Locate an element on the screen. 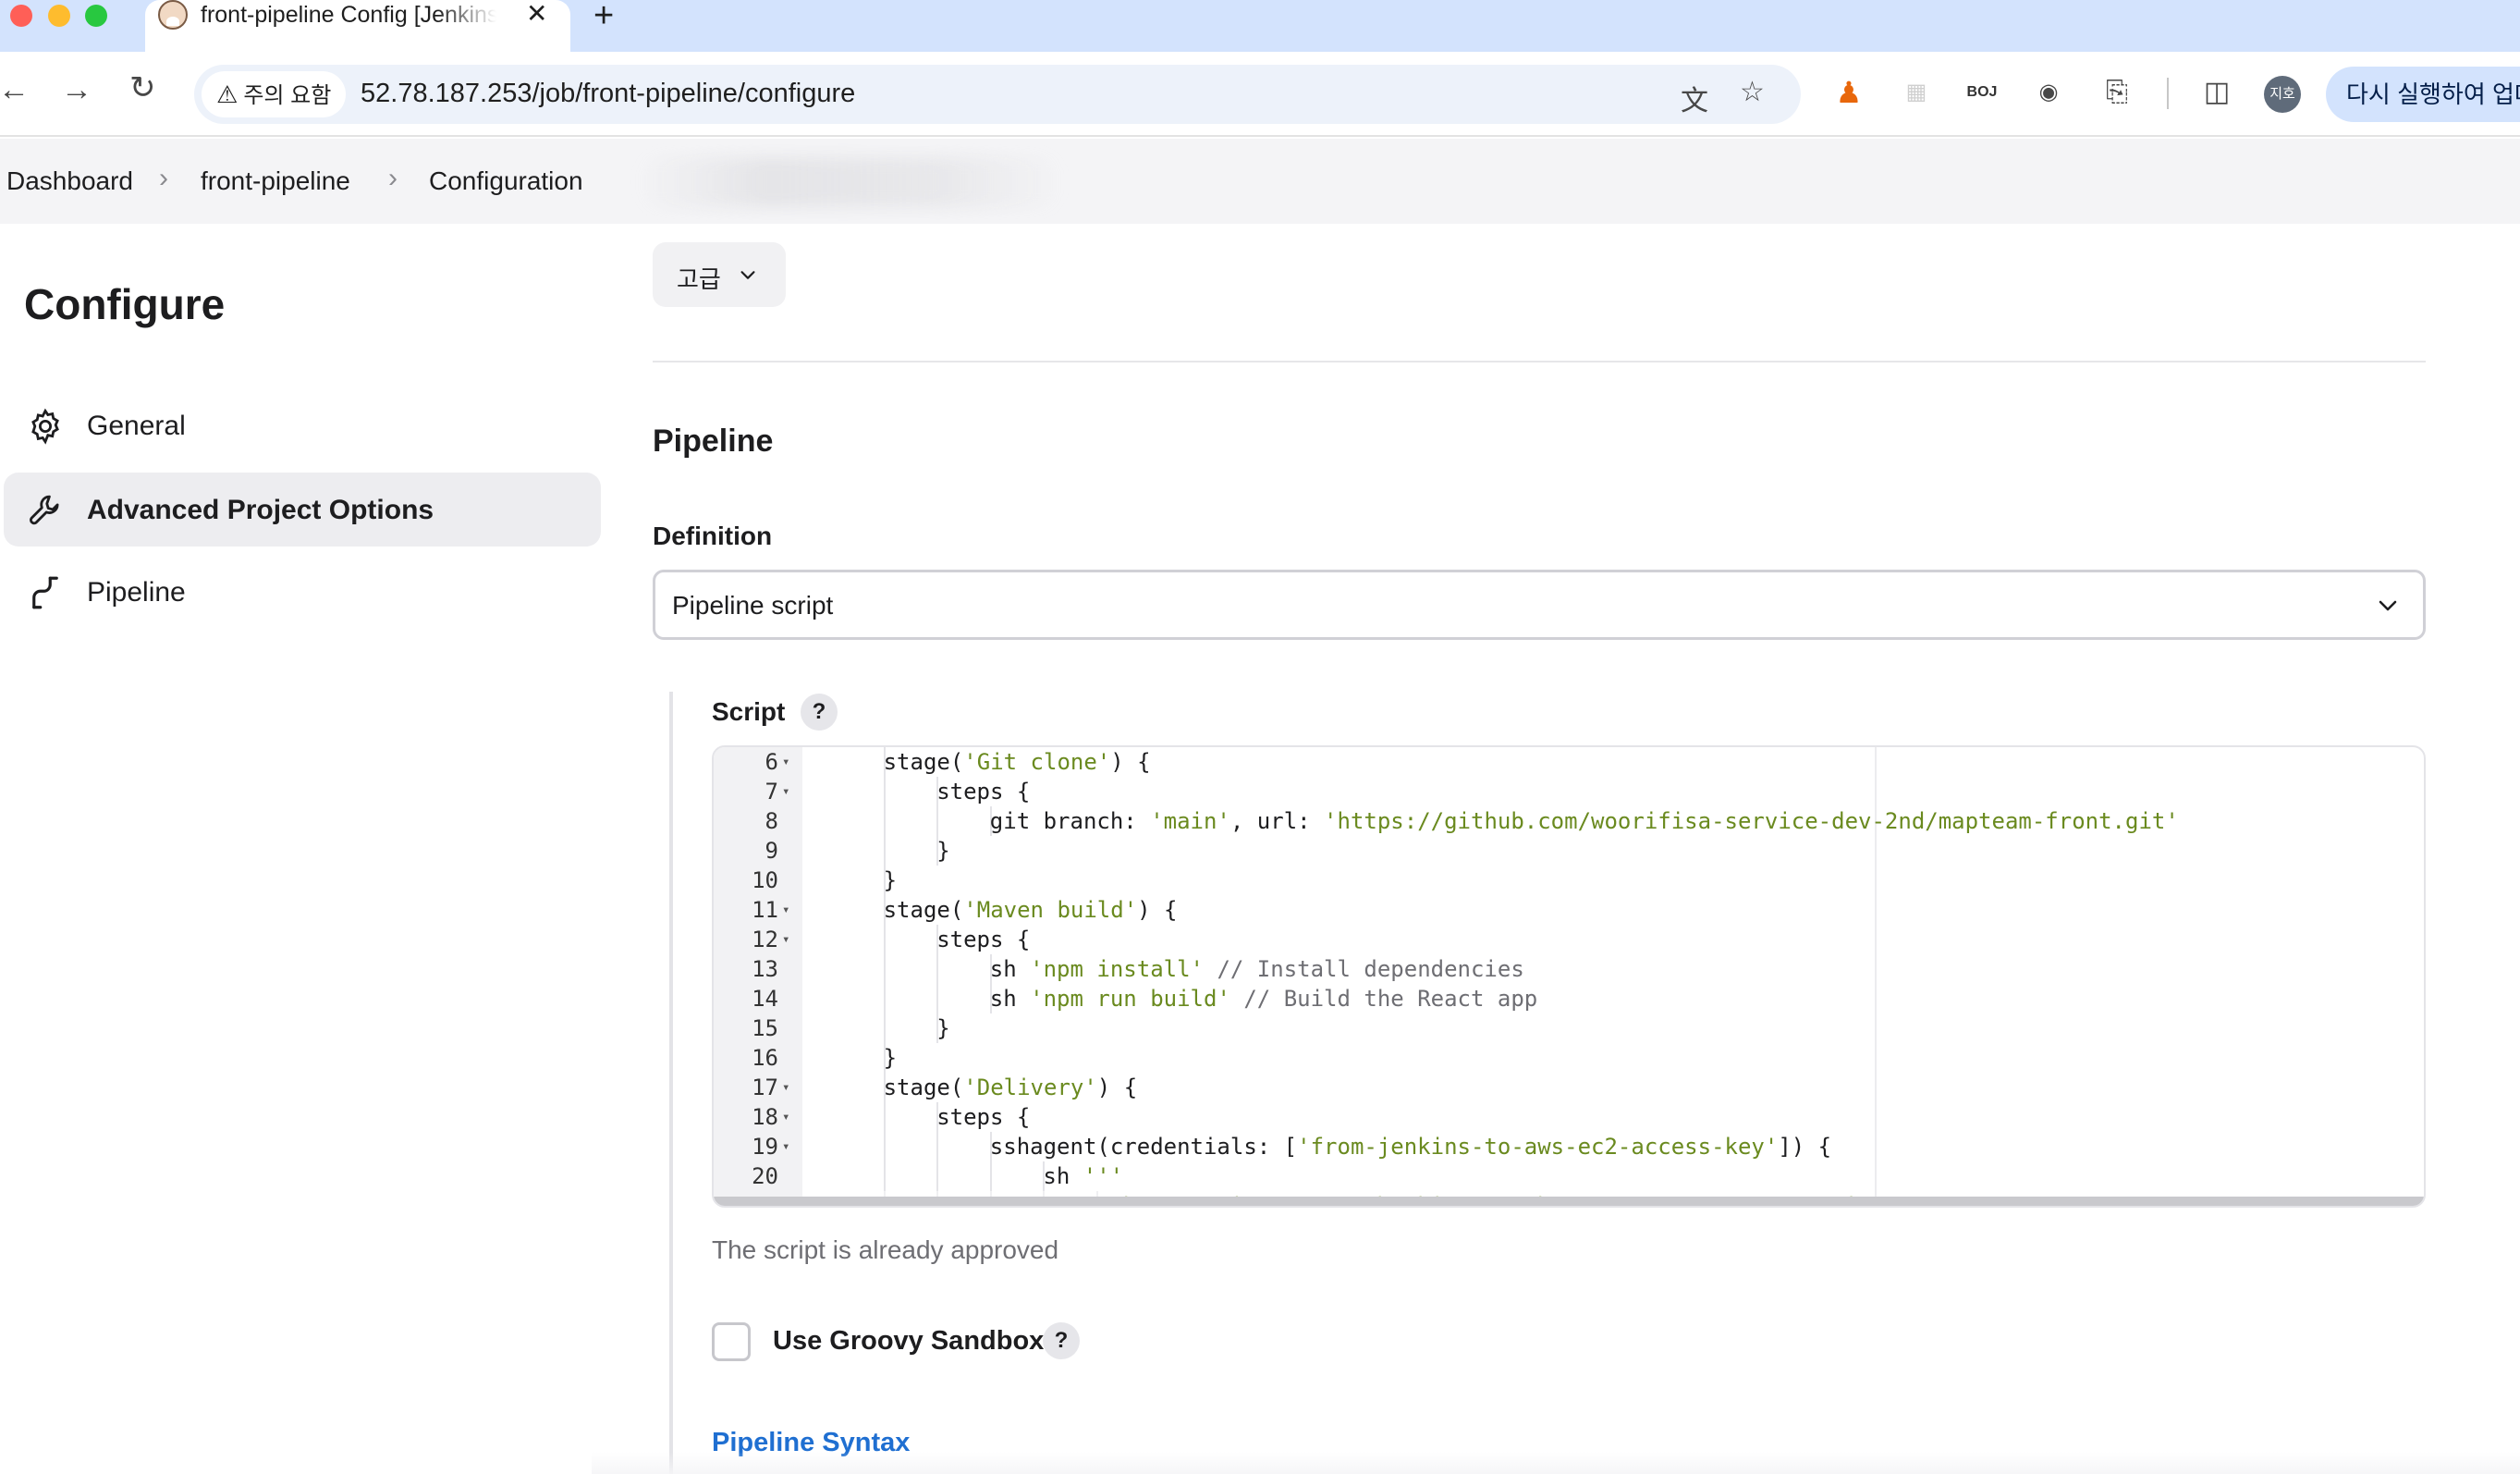 This screenshot has height=1474, width=2520. back-arrow-icon: ← is located at coordinates (15, 89).